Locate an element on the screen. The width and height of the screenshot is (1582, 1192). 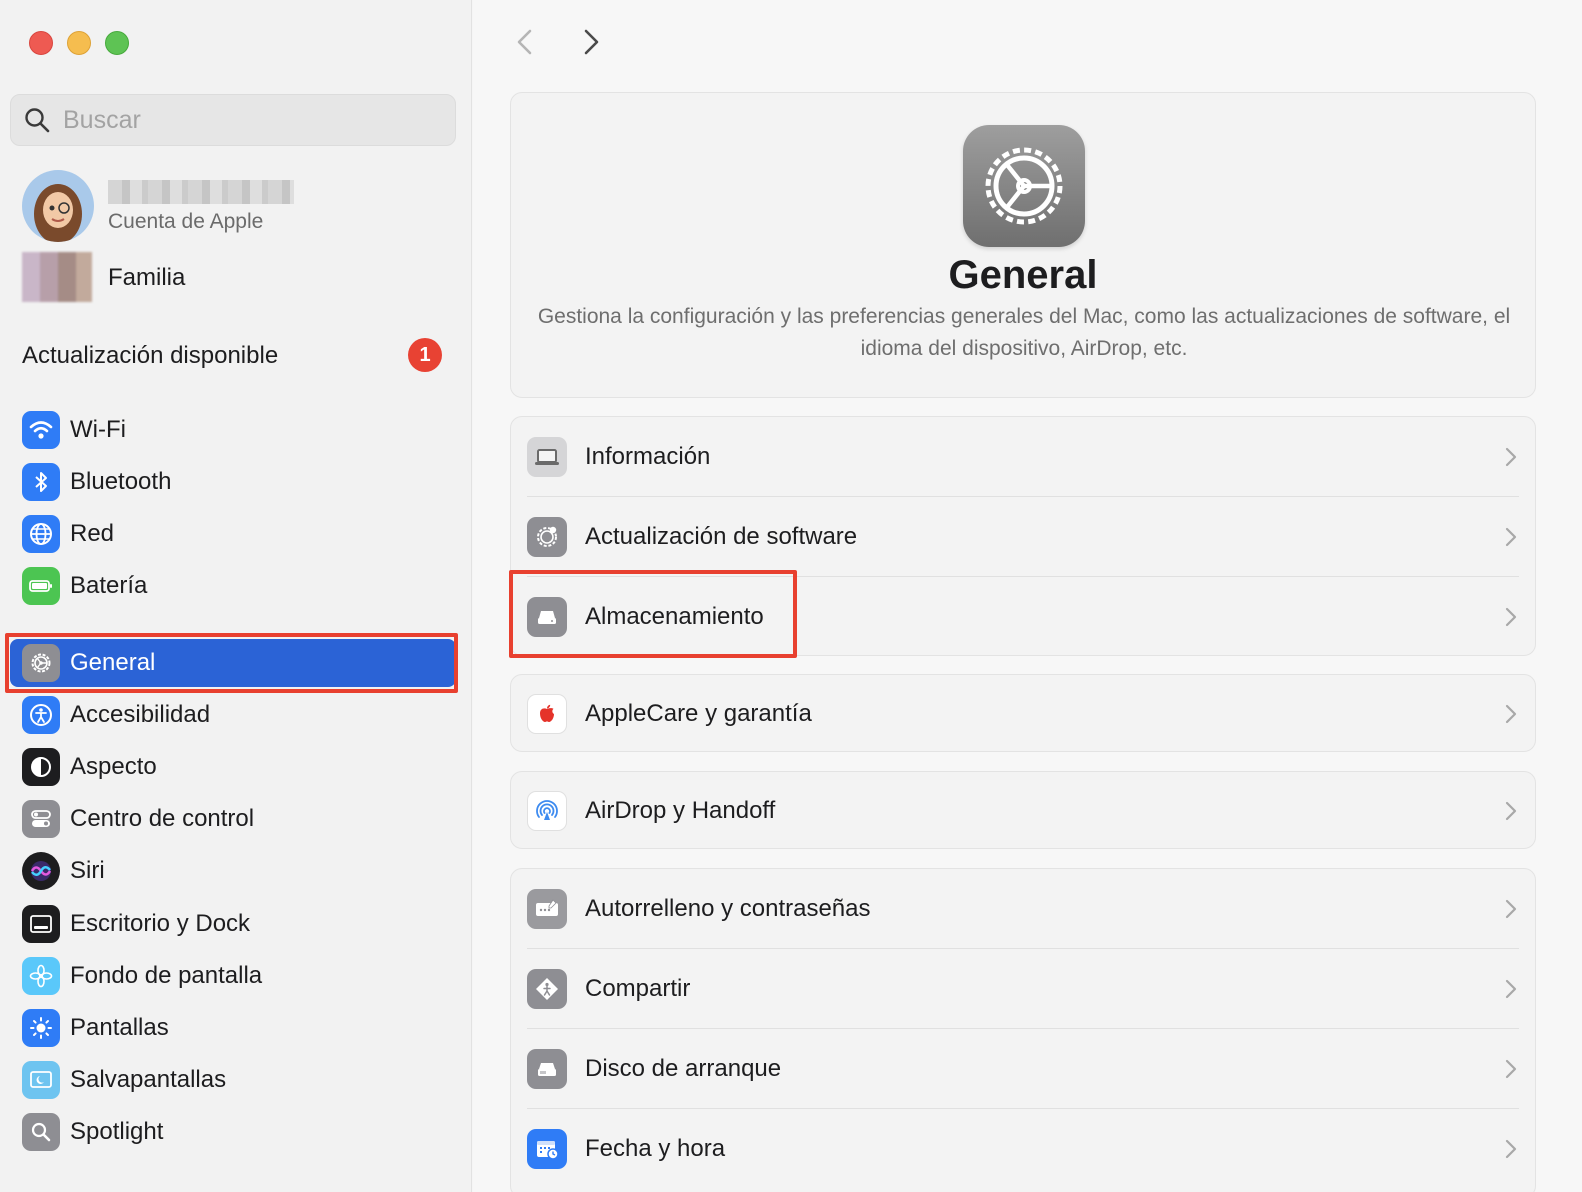
sidebar-item-label: Aspecto is located at coordinates (113, 766).